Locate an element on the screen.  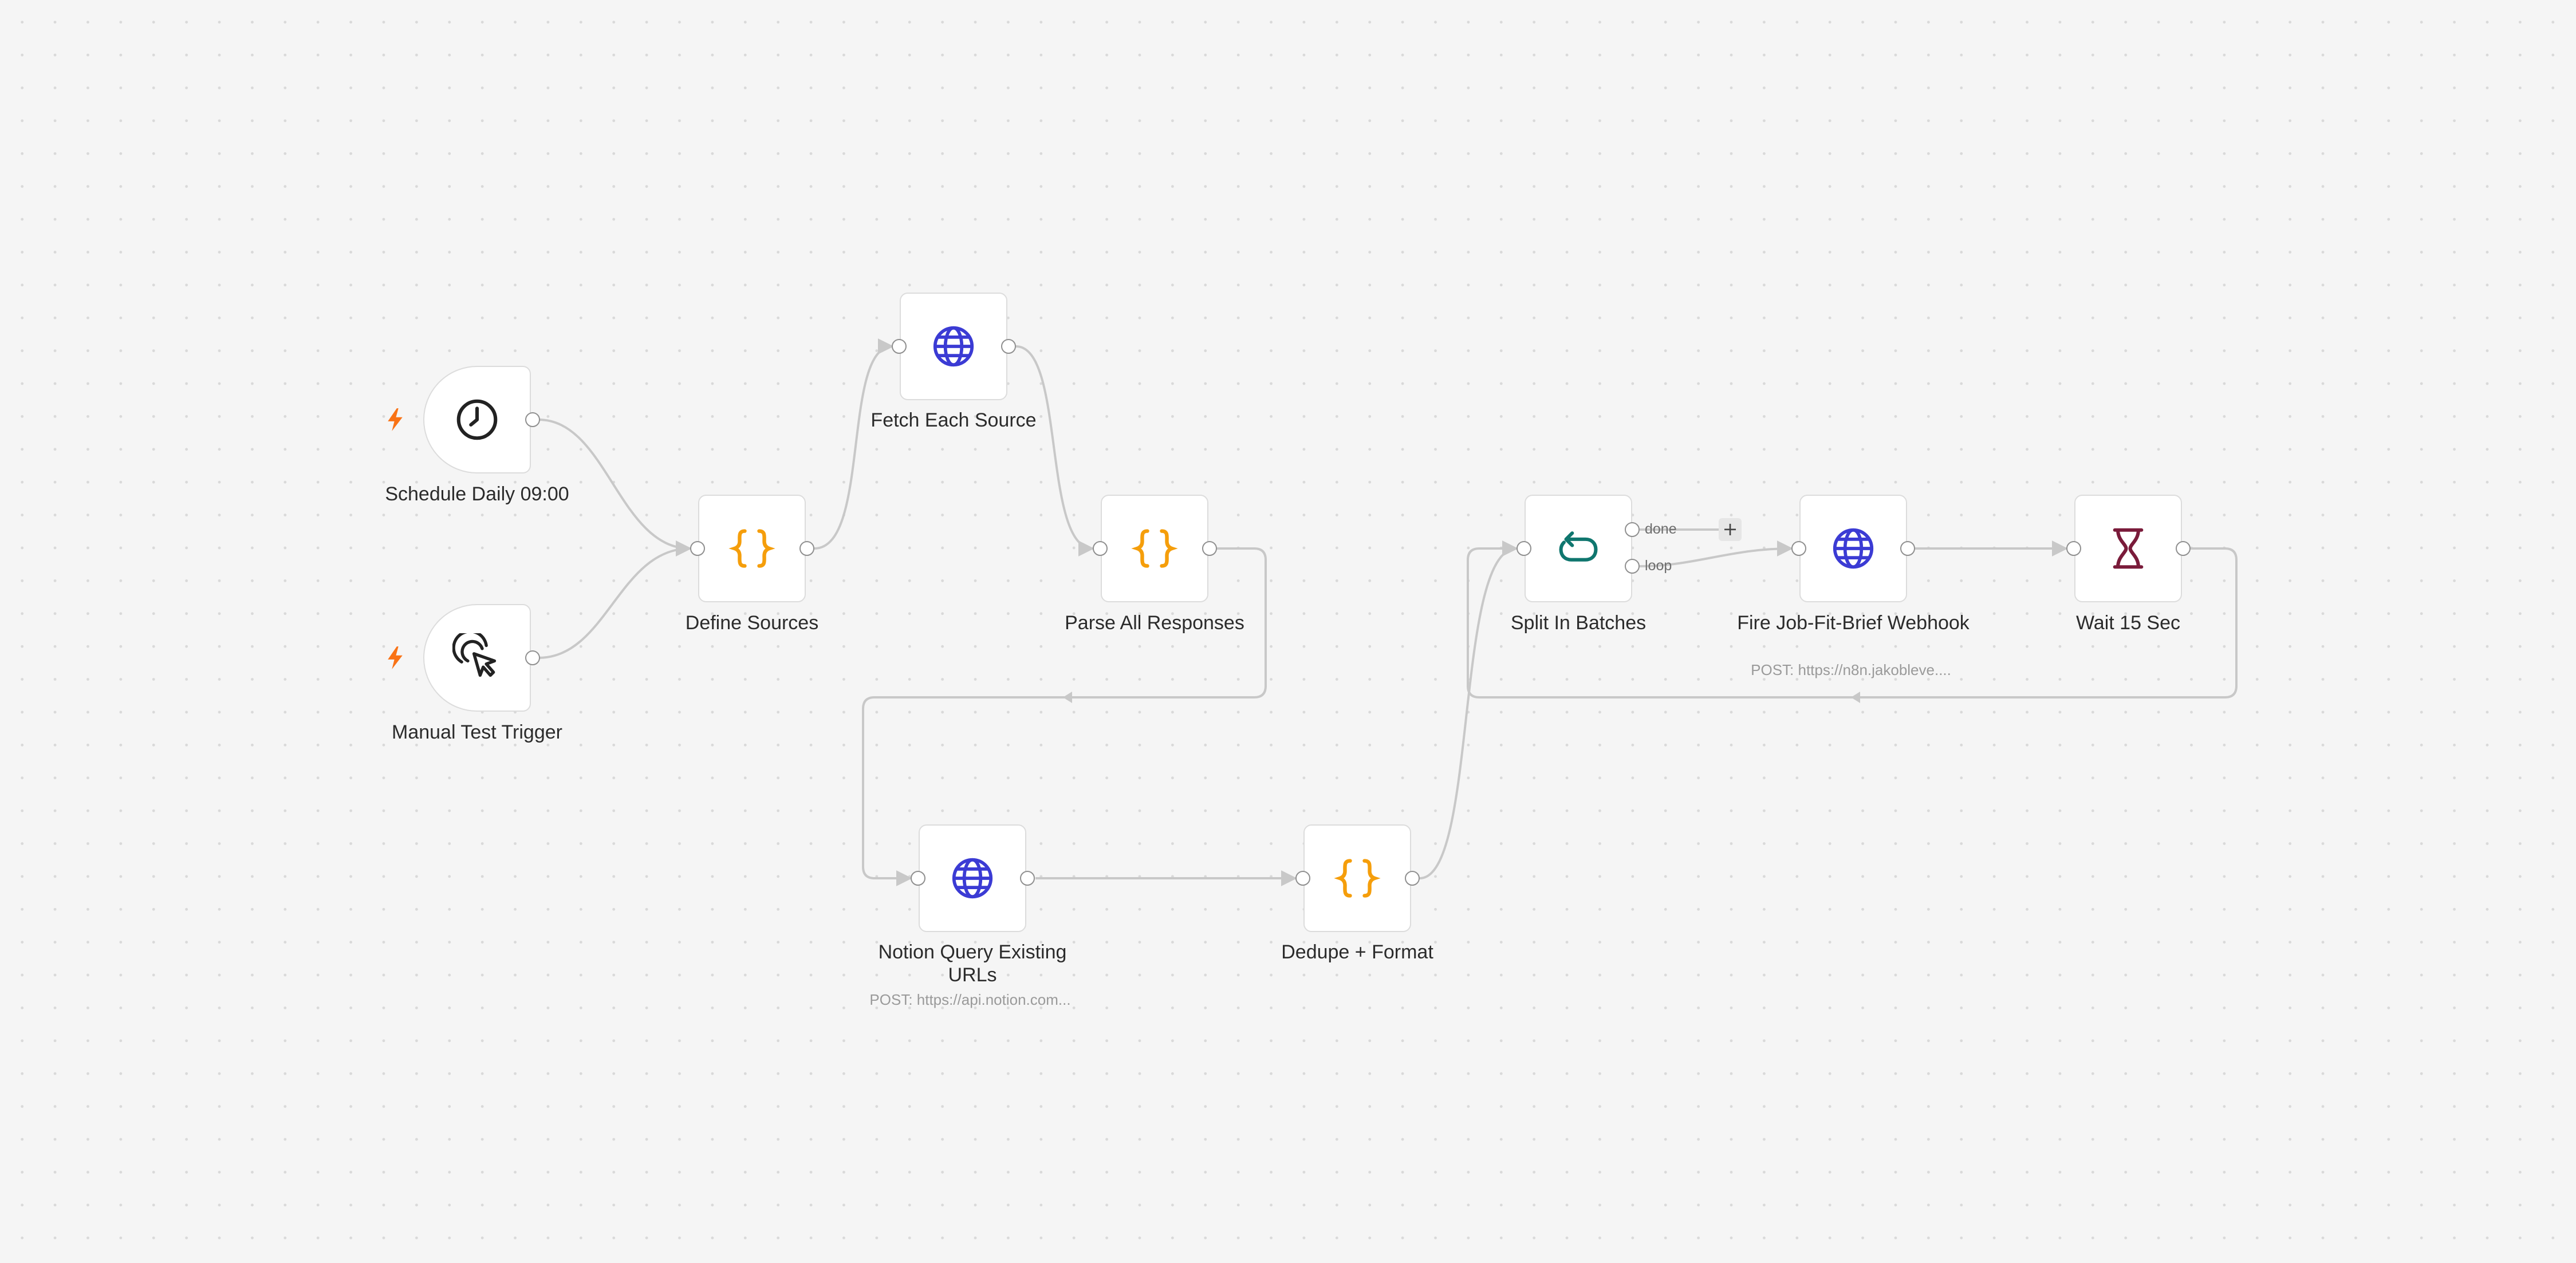
node-fetch-each-source is located at coordinates (954, 347).